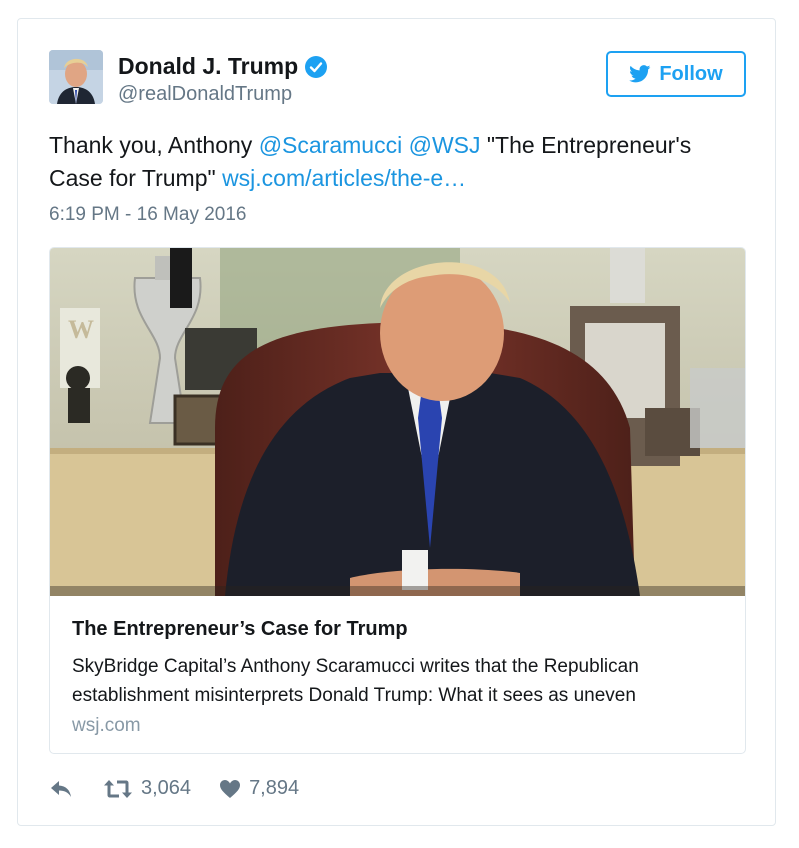  I want to click on follow-label: Follow, so click(690, 74).